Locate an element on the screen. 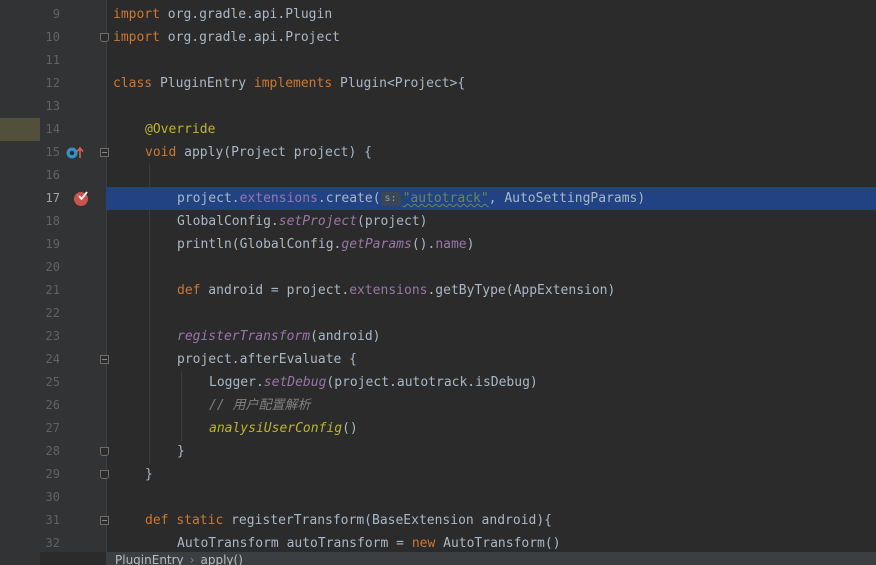 This screenshot has width=876, height=565. line-number: 32 is located at coordinates (52, 543).